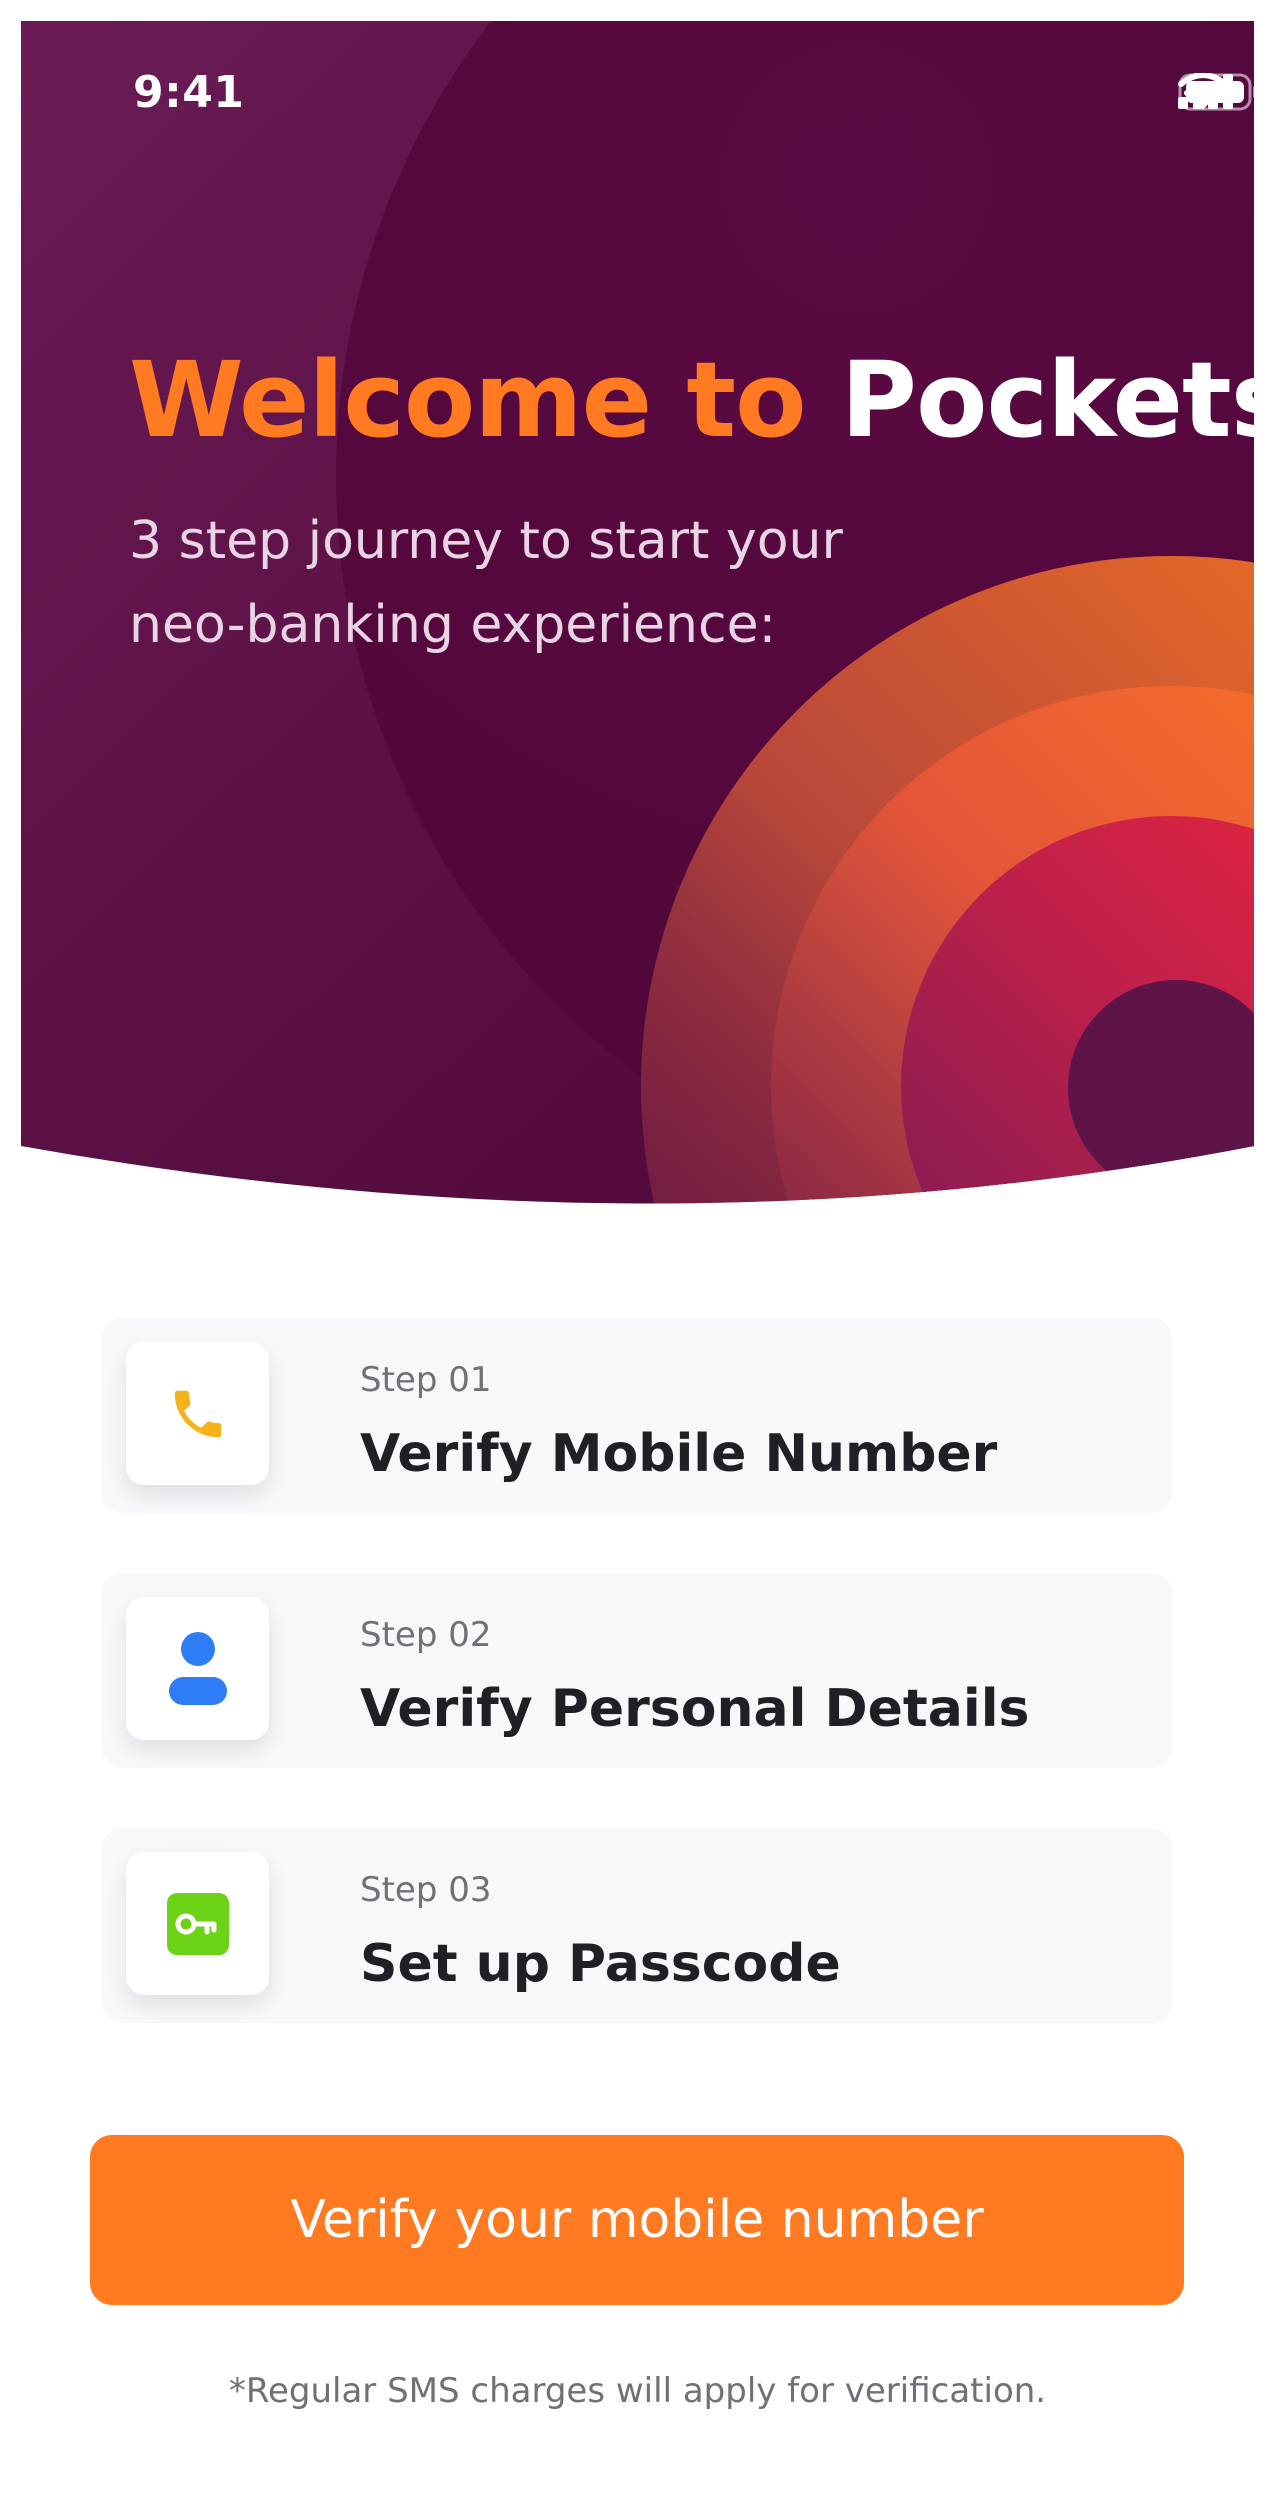  I want to click on step-title: Verify Personal Details, so click(695, 1709).